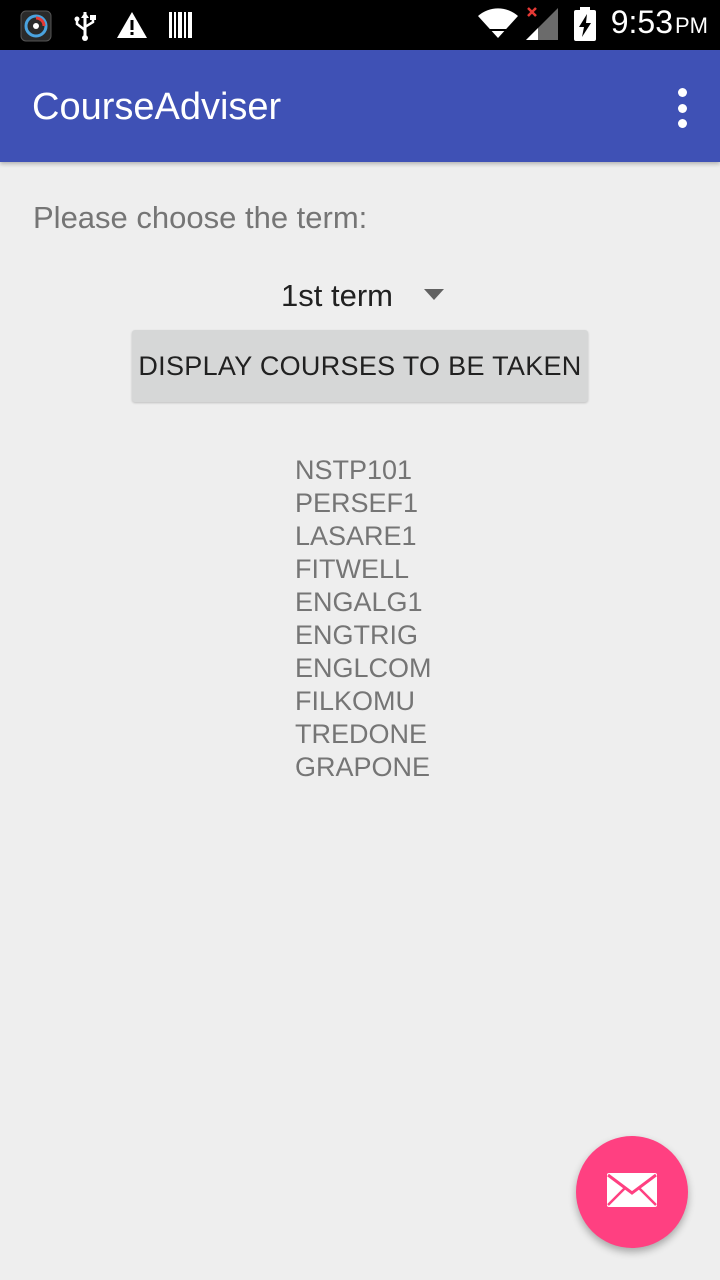  Describe the element at coordinates (157, 107) in the screenshot. I see `app-title: CourseAdviser` at that location.